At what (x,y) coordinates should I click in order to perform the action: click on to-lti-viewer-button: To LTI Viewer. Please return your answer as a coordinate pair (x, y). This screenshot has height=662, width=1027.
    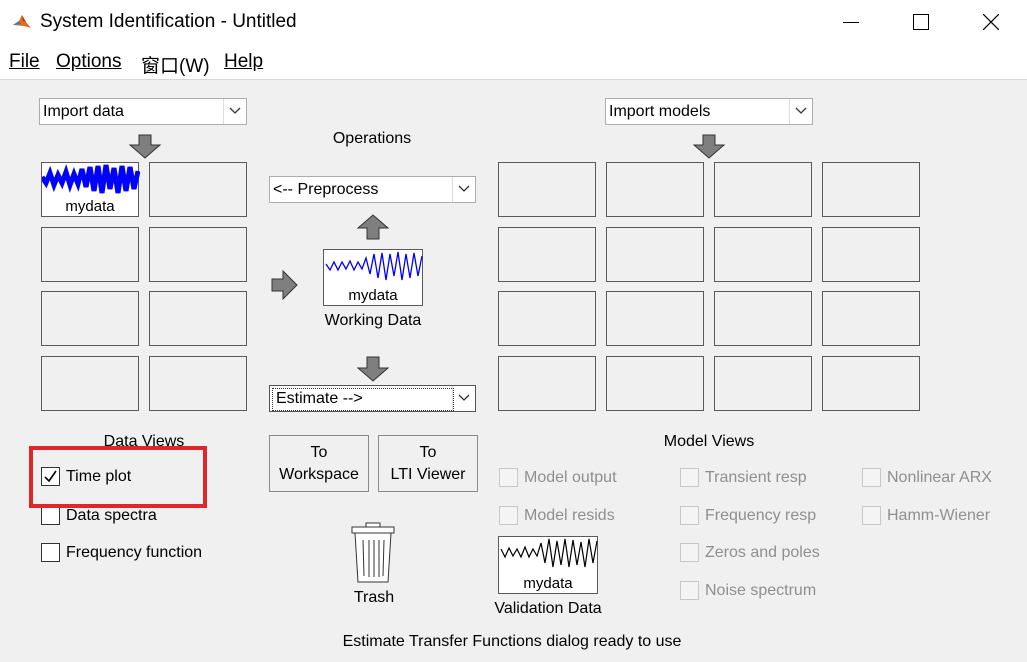
    Looking at the image, I should click on (428, 463).